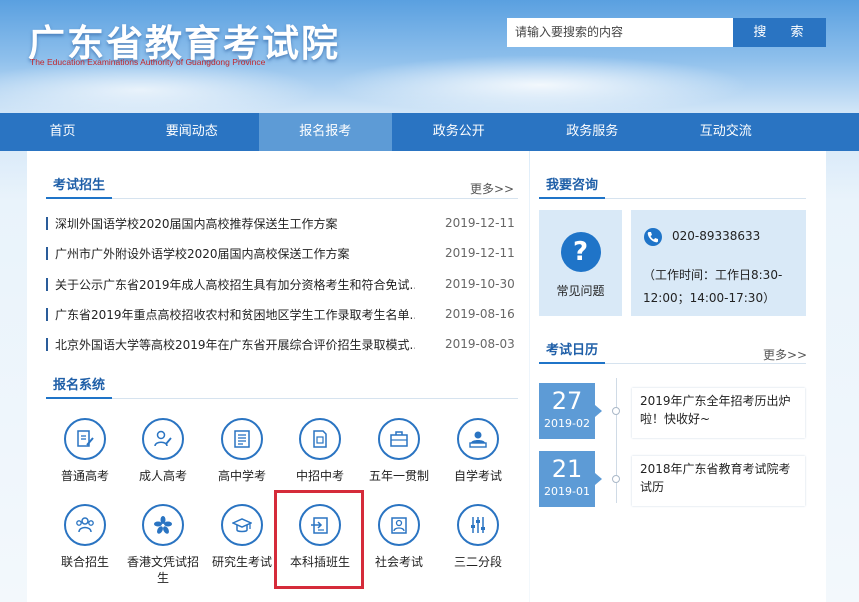 This screenshot has height=602, width=859. Describe the element at coordinates (163, 439) in the screenshot. I see `person-pen-icon` at that location.